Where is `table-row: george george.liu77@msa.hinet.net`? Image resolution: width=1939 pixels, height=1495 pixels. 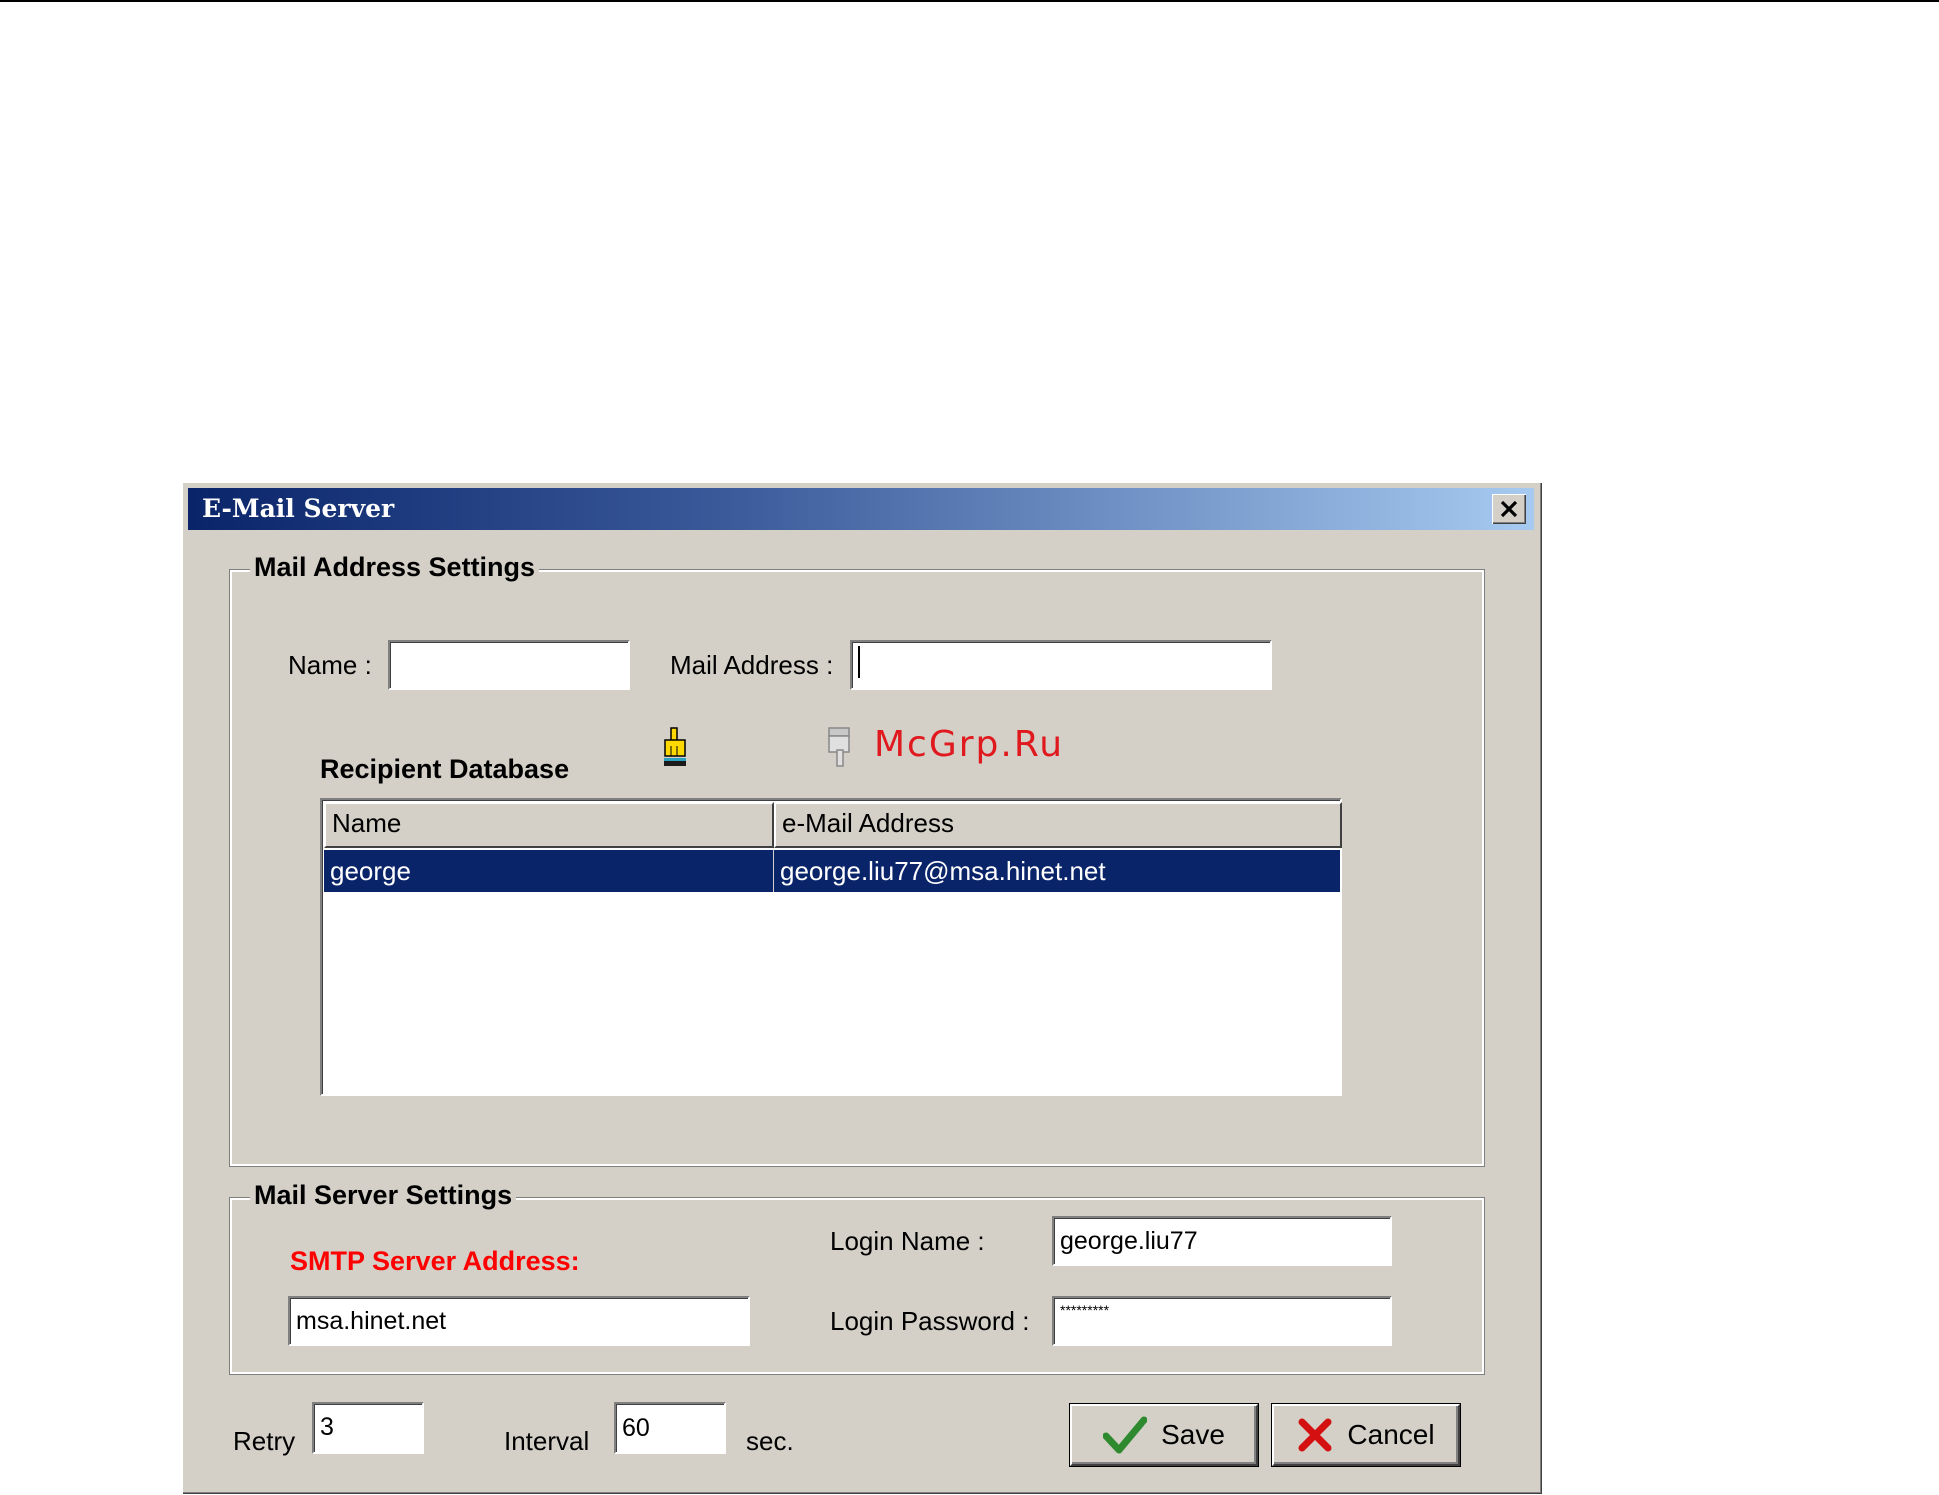 table-row: george george.liu77@msa.hinet.net is located at coordinates (832, 871).